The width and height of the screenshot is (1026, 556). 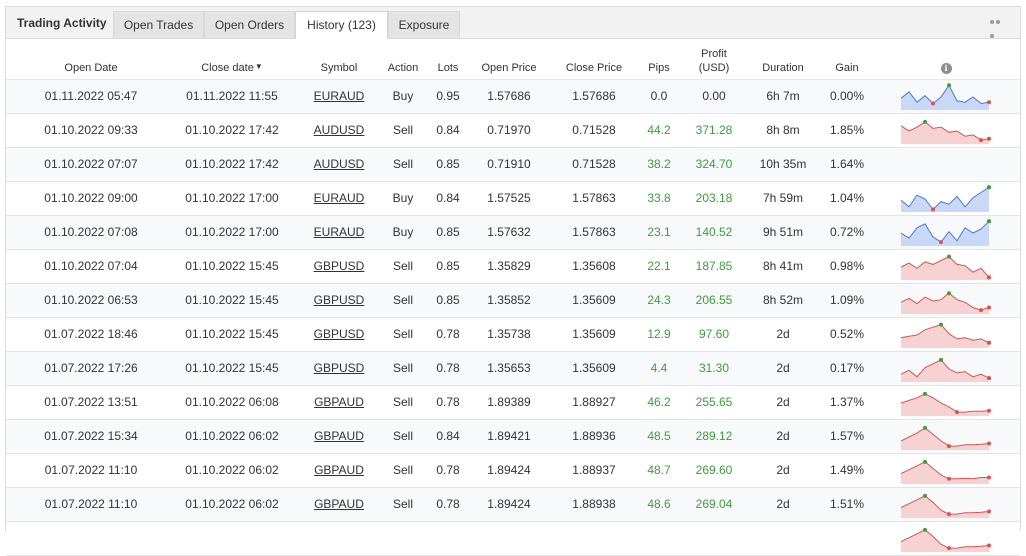 I want to click on header-chart: i, so click(x=946, y=68).